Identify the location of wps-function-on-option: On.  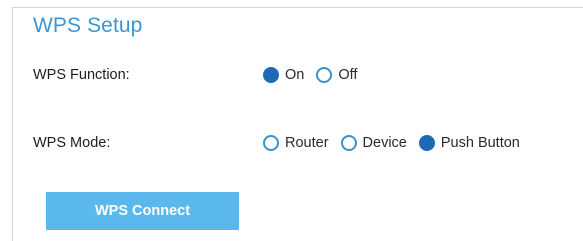
(283, 75).